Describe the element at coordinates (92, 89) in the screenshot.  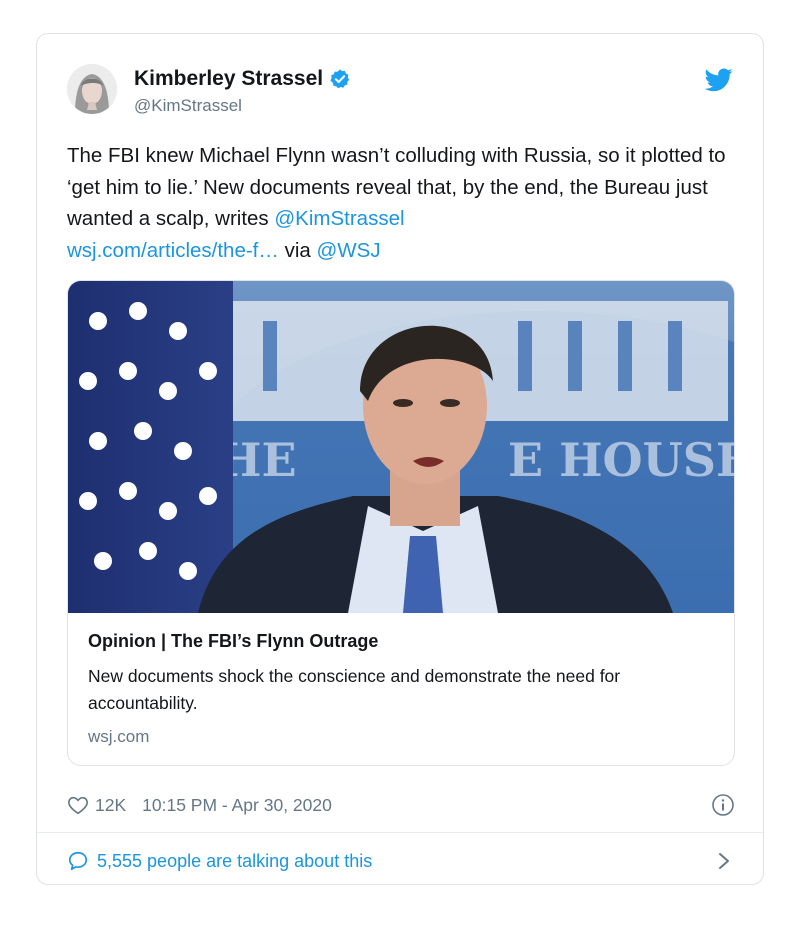
I see `avatar` at that location.